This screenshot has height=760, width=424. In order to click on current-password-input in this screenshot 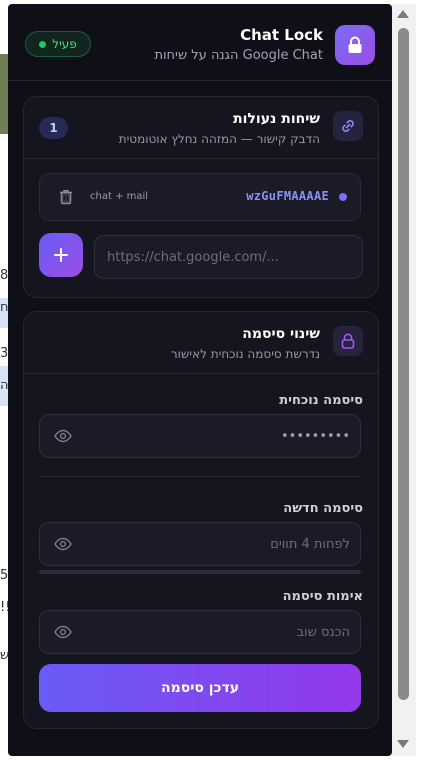, I will do `click(215, 436)`.